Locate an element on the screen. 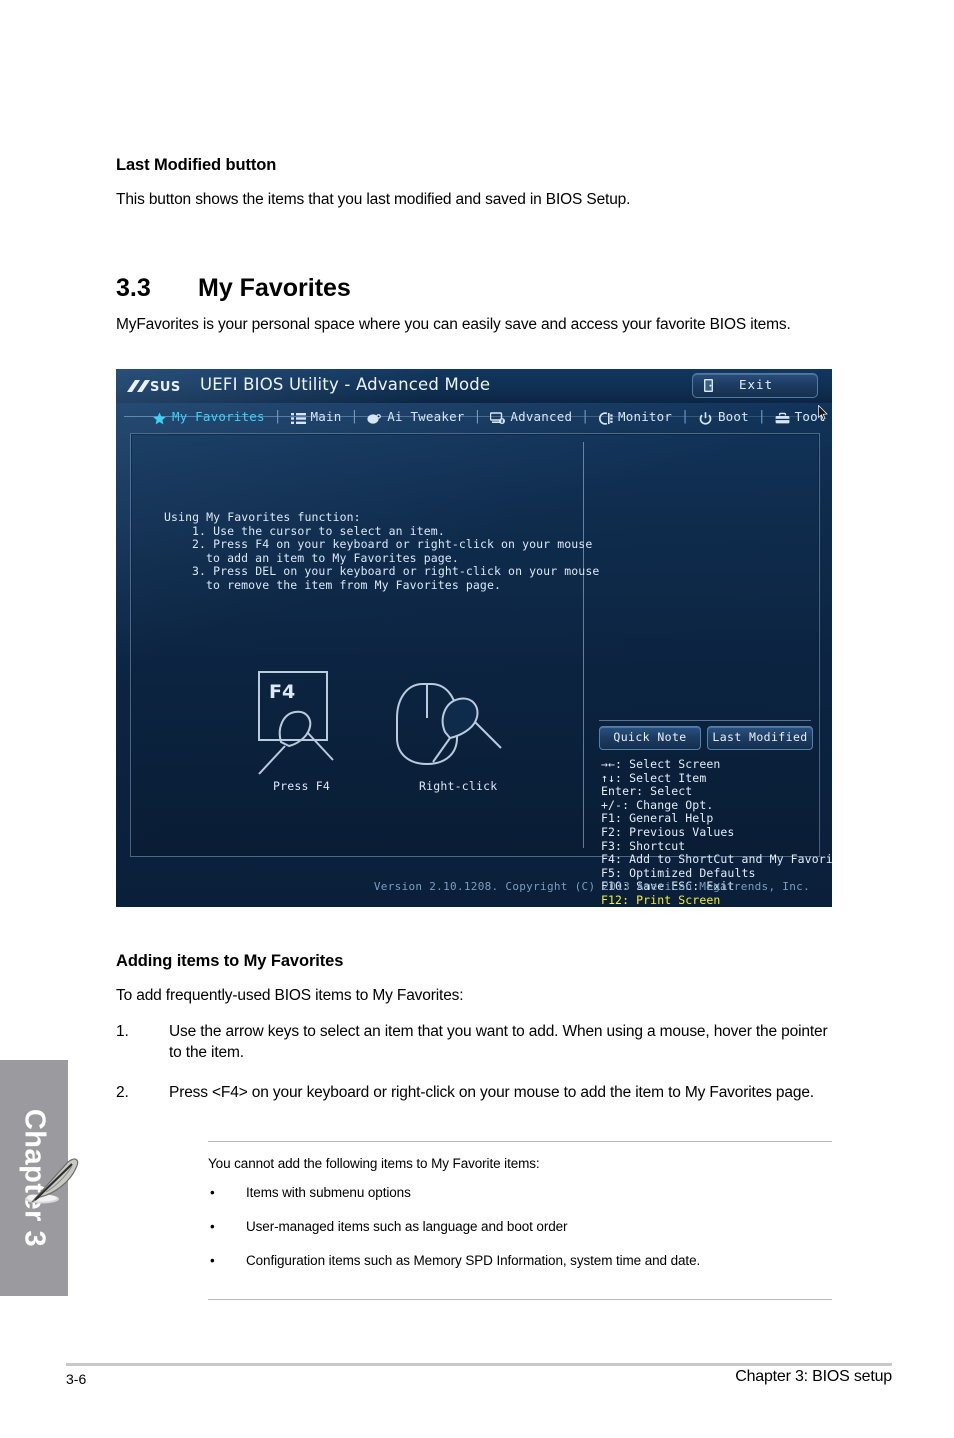  tab-label: Ai Tweaker is located at coordinates (426, 416).